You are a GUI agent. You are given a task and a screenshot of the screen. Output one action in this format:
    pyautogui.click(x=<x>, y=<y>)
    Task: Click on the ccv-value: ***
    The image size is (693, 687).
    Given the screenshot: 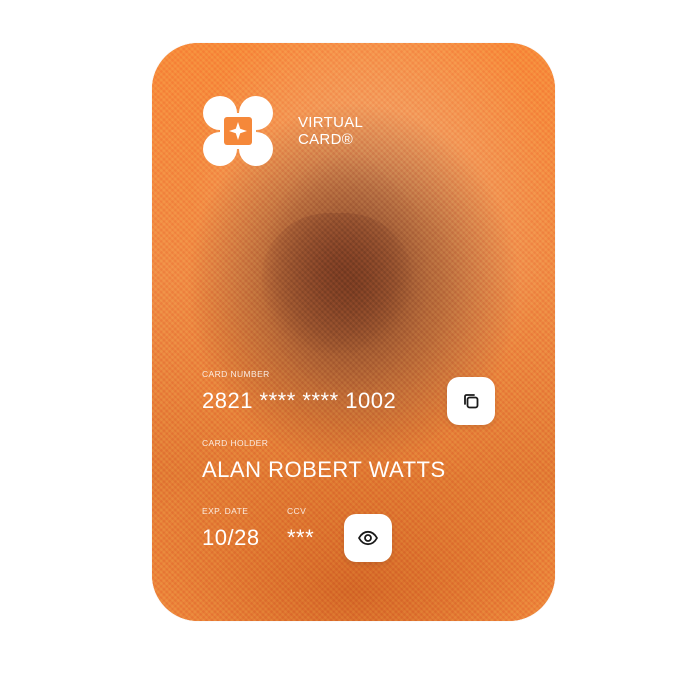 What is the action you would take?
    pyautogui.click(x=301, y=537)
    